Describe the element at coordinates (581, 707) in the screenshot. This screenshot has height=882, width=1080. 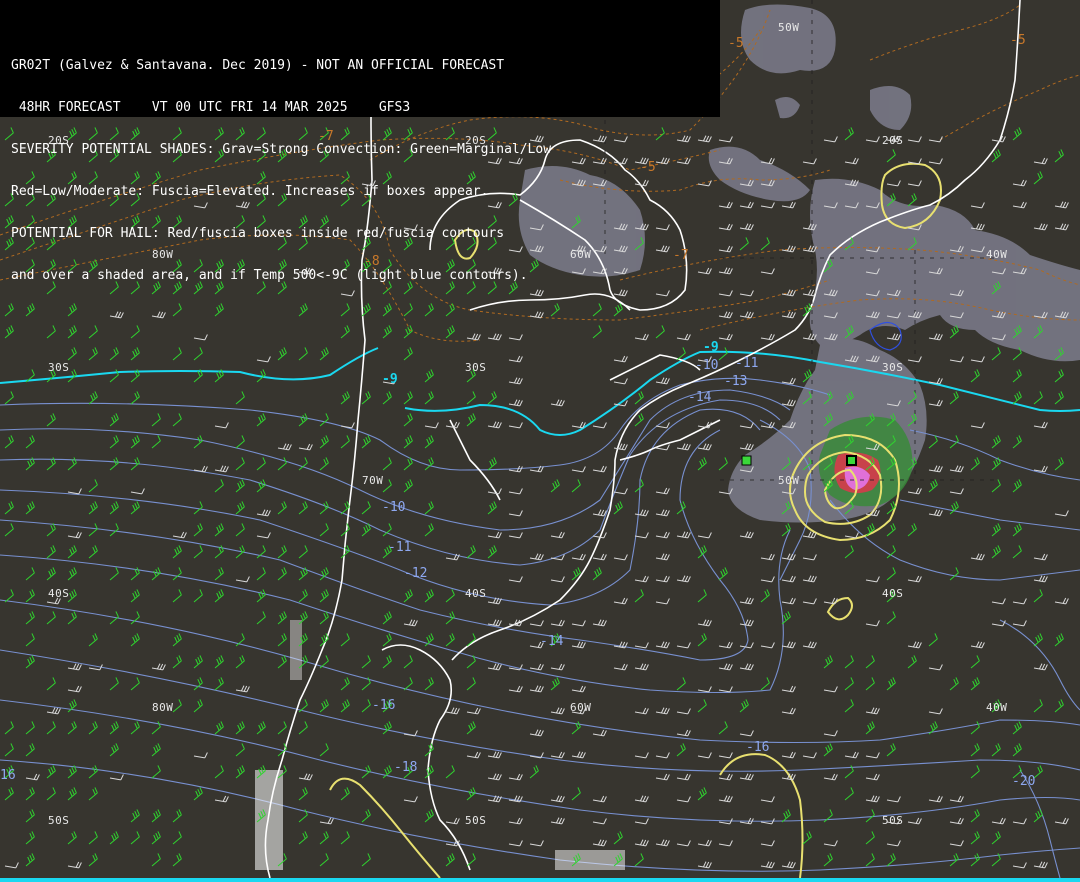
I see `grid-label-60w-south: 60W` at that location.